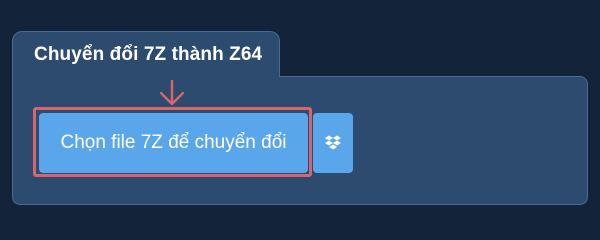 This screenshot has height=240, width=600. I want to click on dropbox-icon, so click(333, 142).